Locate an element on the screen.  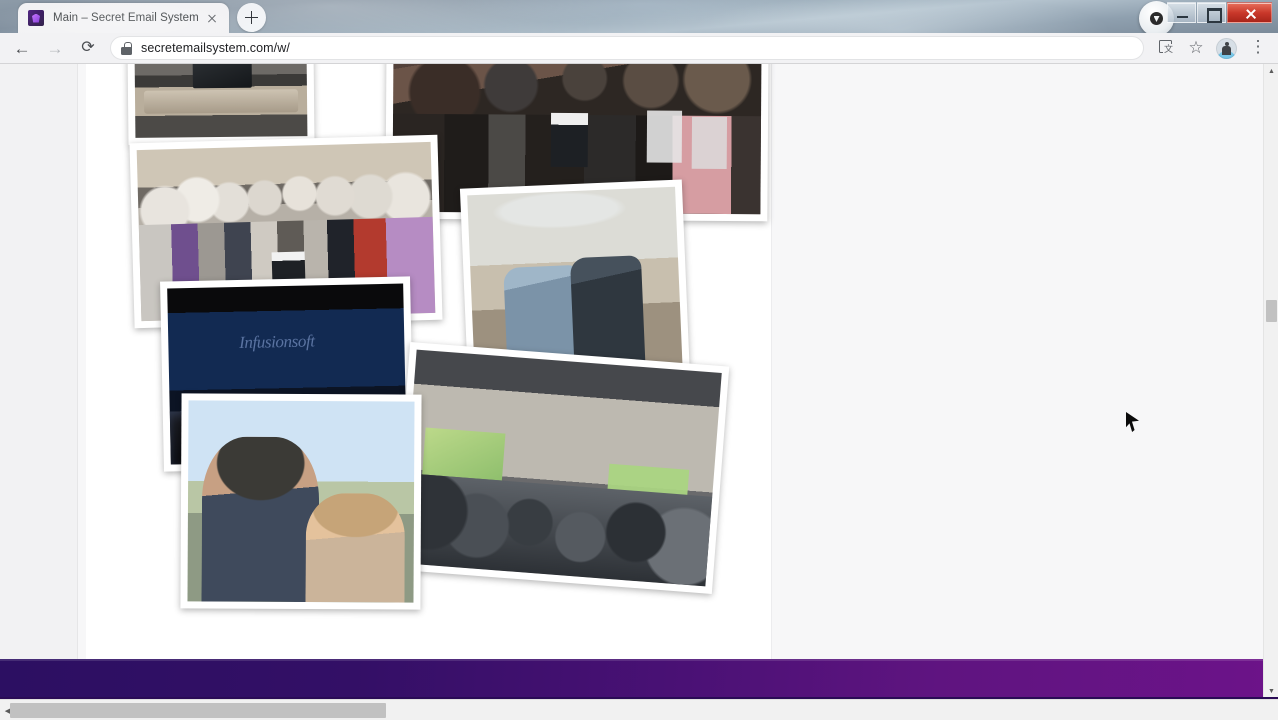
window-controls is located at coordinates (1219, 12).